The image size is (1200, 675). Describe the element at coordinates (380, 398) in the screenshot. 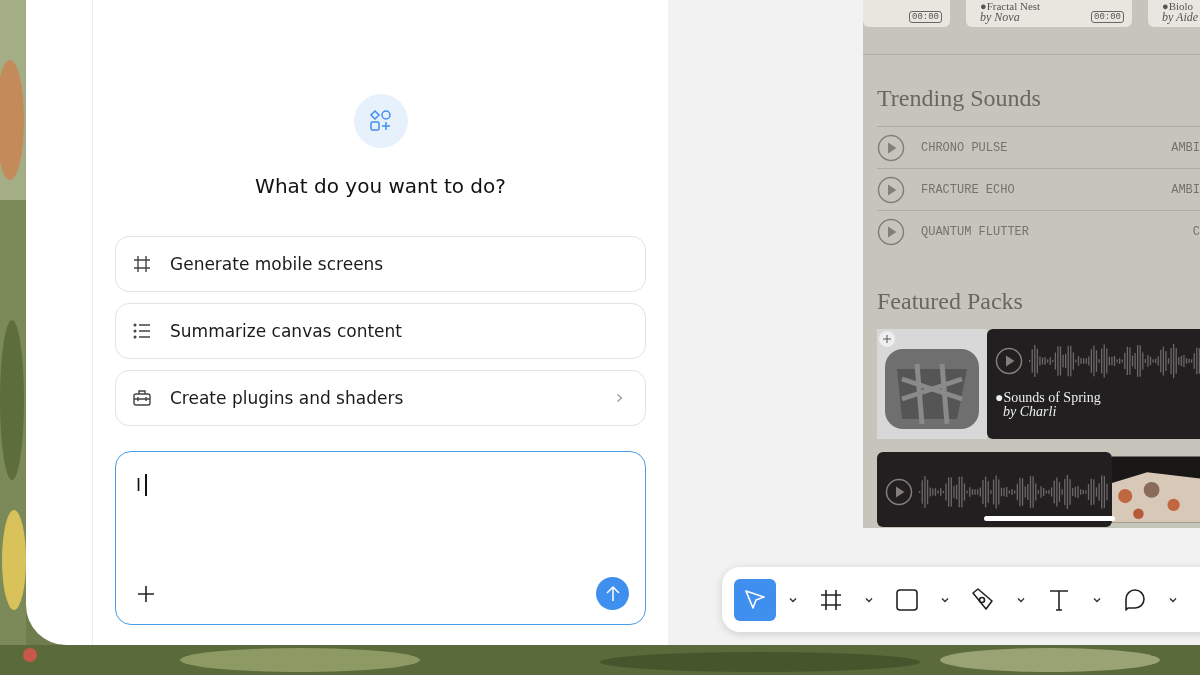

I see `suggestion-button: Create plugins and shaders` at that location.